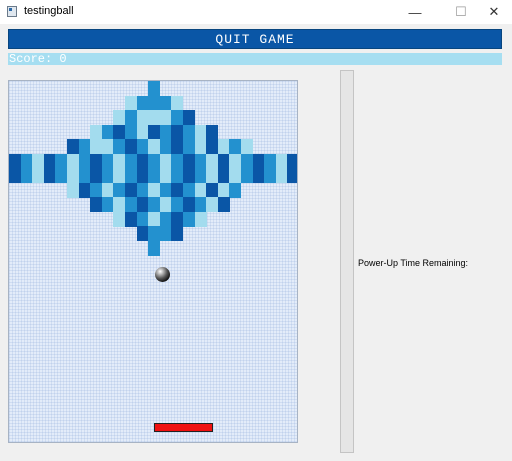 This screenshot has width=512, height=461. What do you see at coordinates (461, 12) in the screenshot?
I see `maximize-button: ☐` at bounding box center [461, 12].